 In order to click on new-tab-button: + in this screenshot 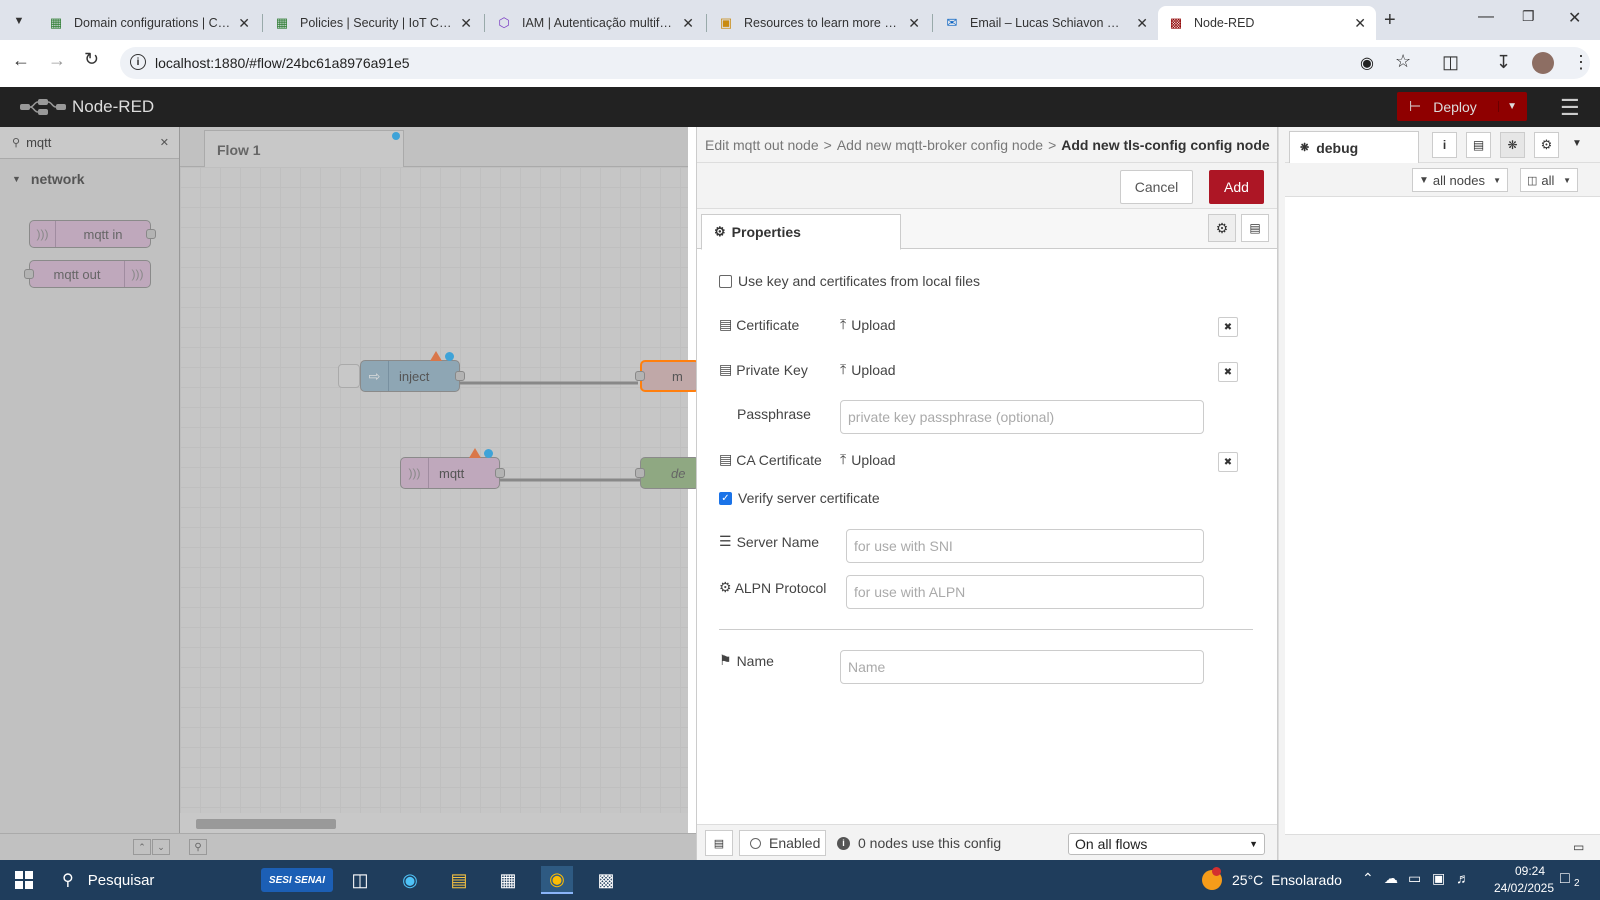, I will do `click(1390, 20)`.